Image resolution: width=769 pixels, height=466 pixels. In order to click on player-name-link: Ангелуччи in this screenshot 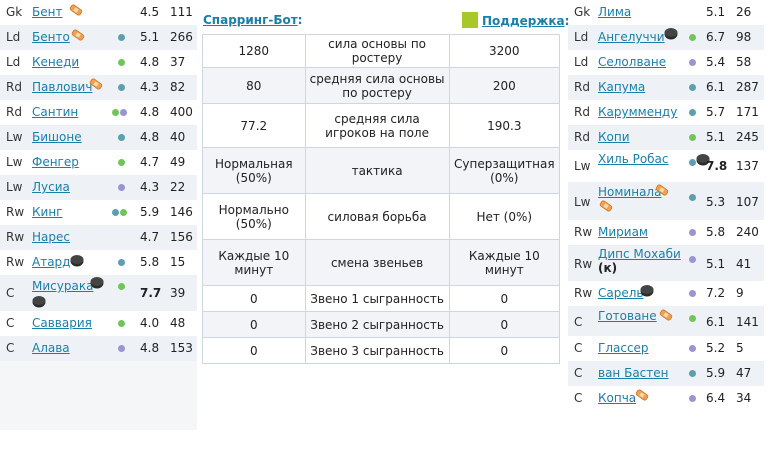, I will do `click(631, 37)`.